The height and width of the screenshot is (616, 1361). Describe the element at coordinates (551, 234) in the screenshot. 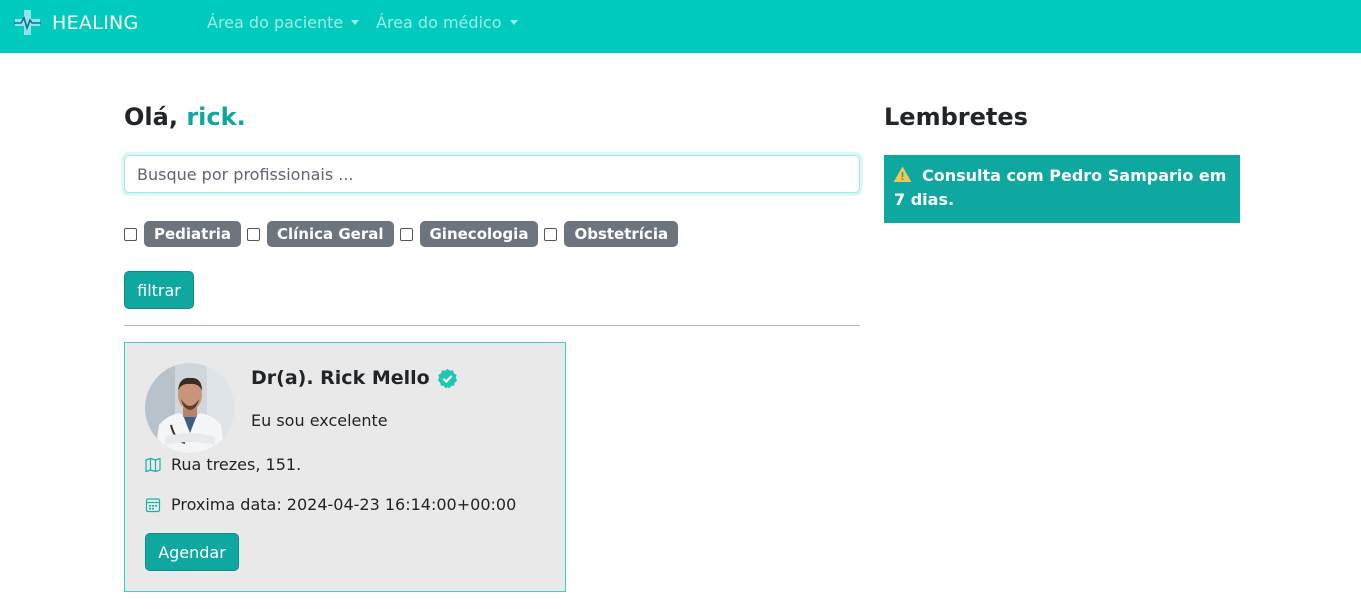

I see `filter-checkbox-obstetricia` at that location.